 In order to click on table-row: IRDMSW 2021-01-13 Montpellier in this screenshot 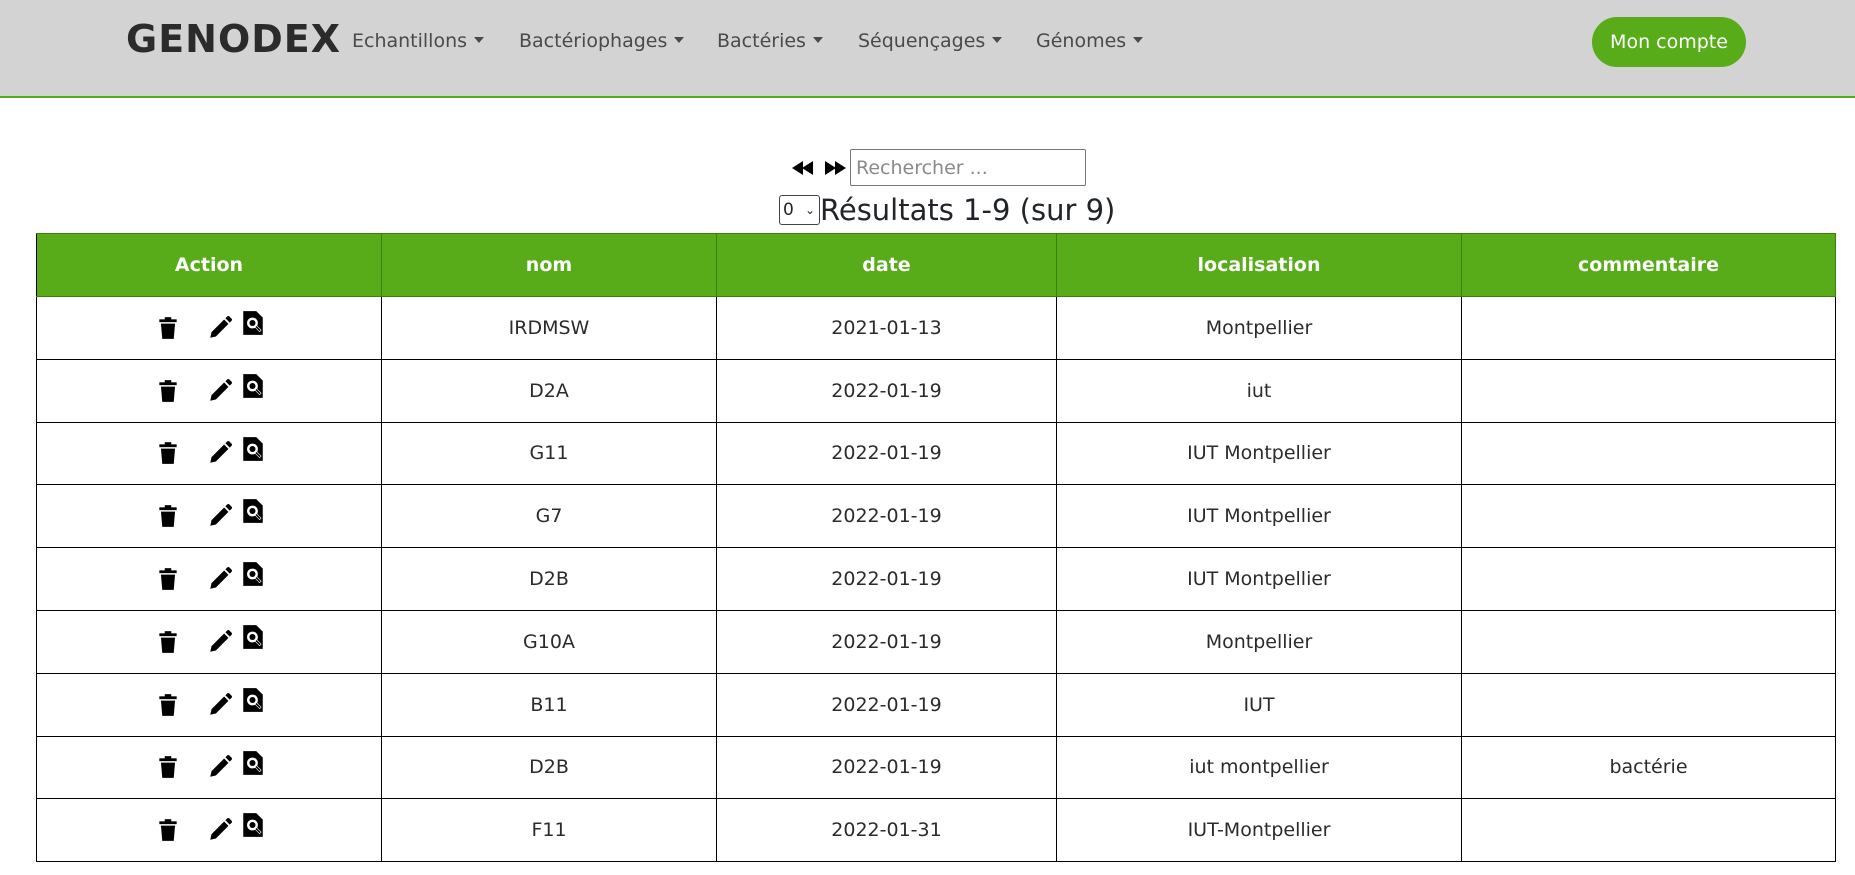, I will do `click(936, 328)`.